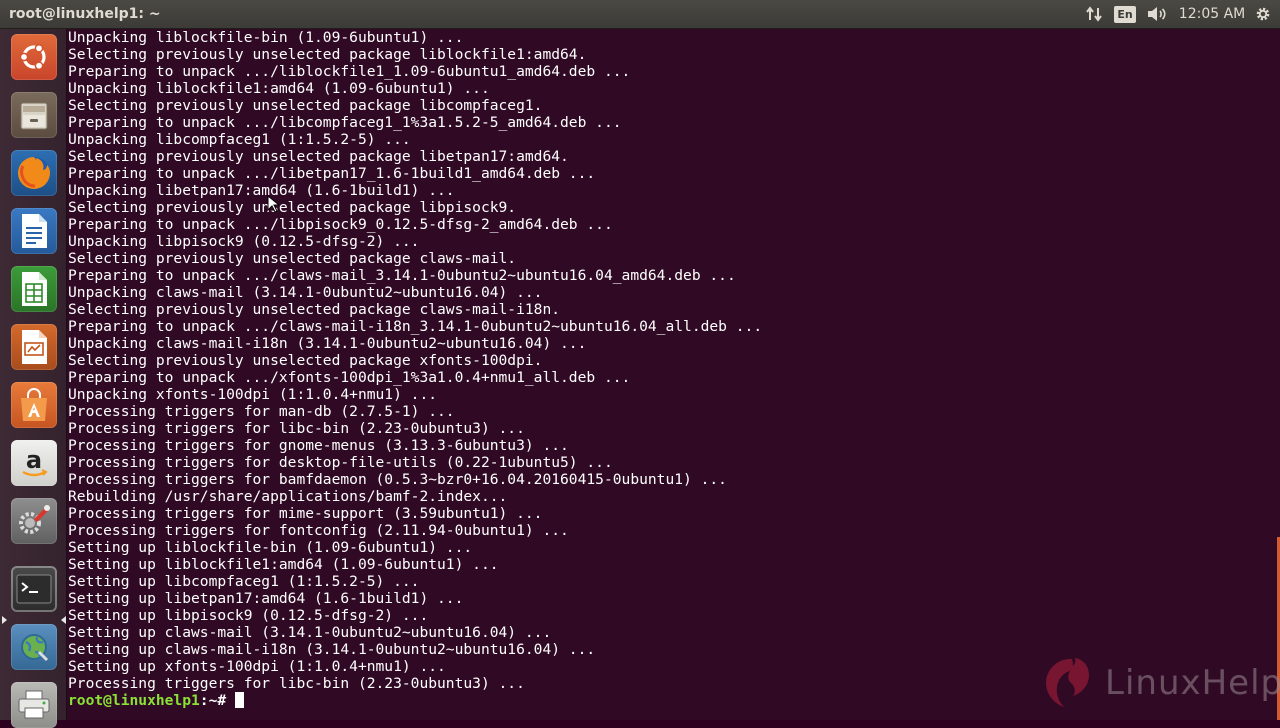 The width and height of the screenshot is (1280, 728). I want to click on running-indicator, so click(4, 620).